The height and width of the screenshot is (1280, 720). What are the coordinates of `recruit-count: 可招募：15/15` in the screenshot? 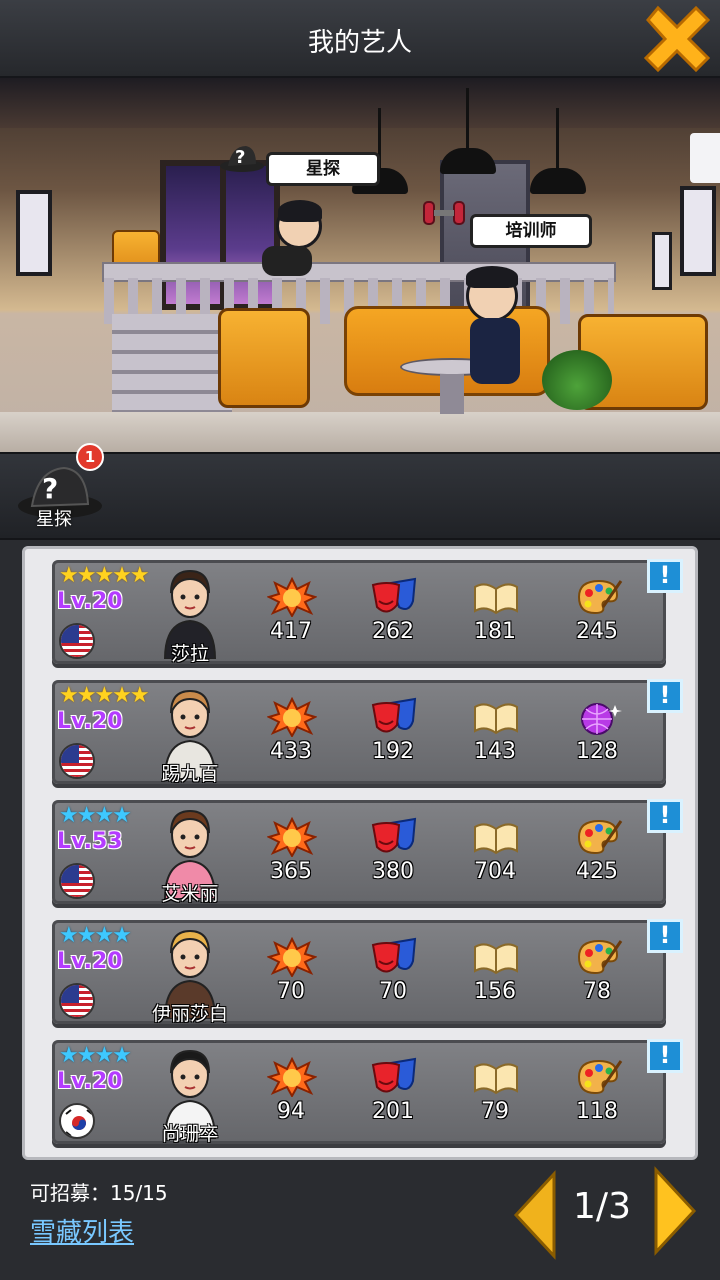 It's located at (99, 1193).